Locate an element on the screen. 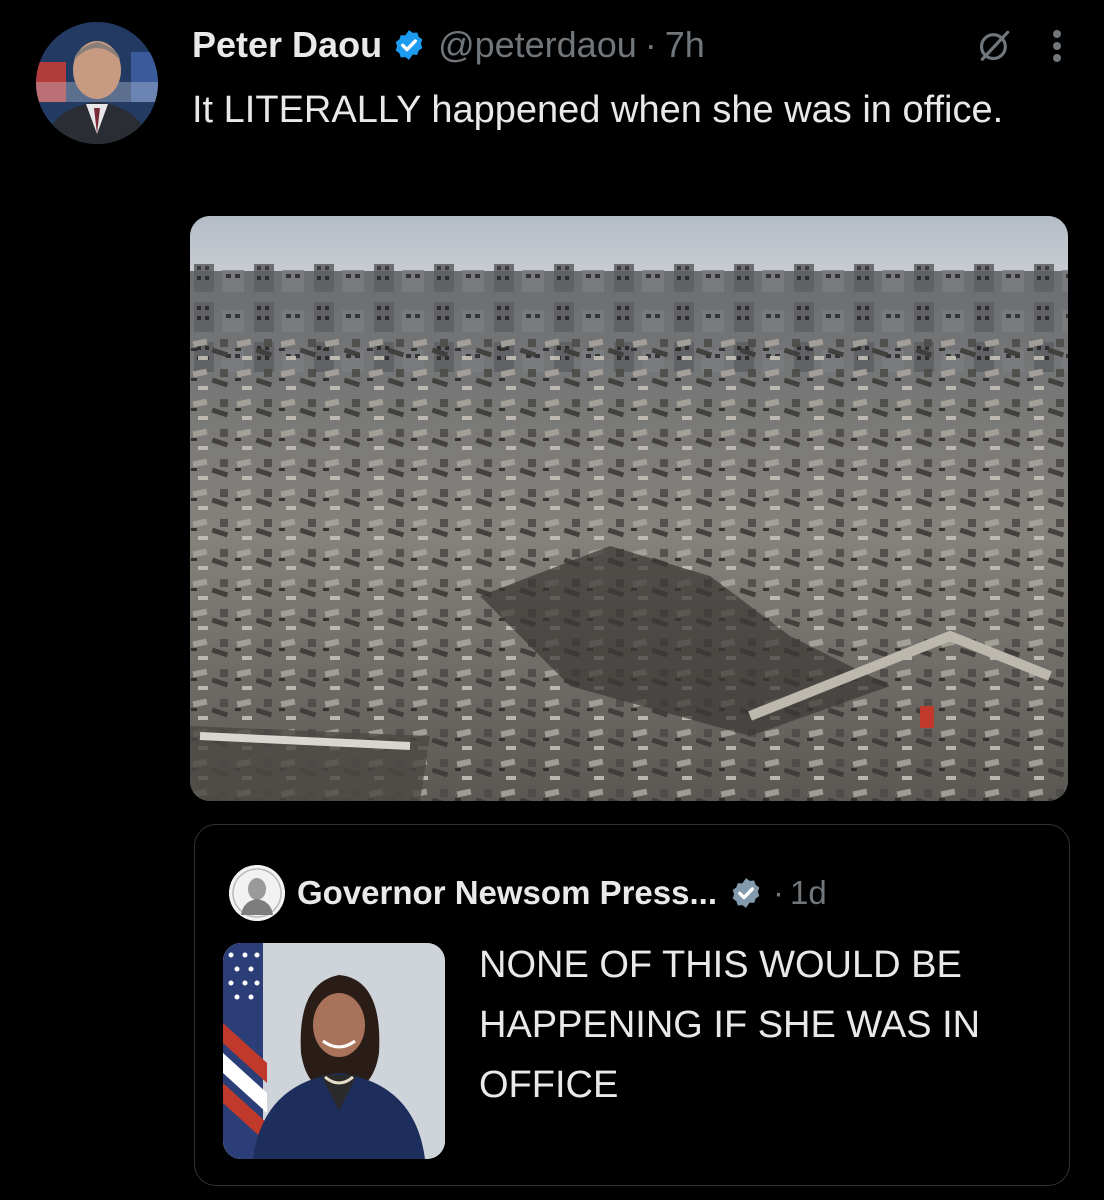 This screenshot has height=1200, width=1104. author-avatar is located at coordinates (97, 83).